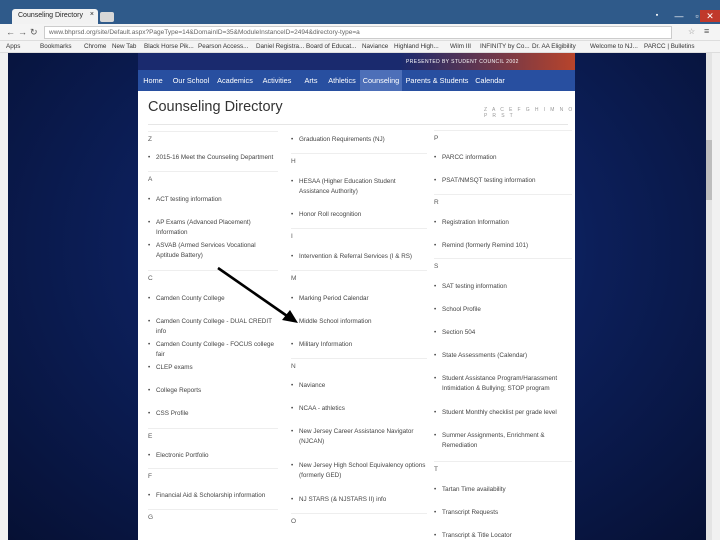  What do you see at coordinates (503, 181) in the screenshot?
I see `directory-link: • PSAT/NMSQT testing information` at bounding box center [503, 181].